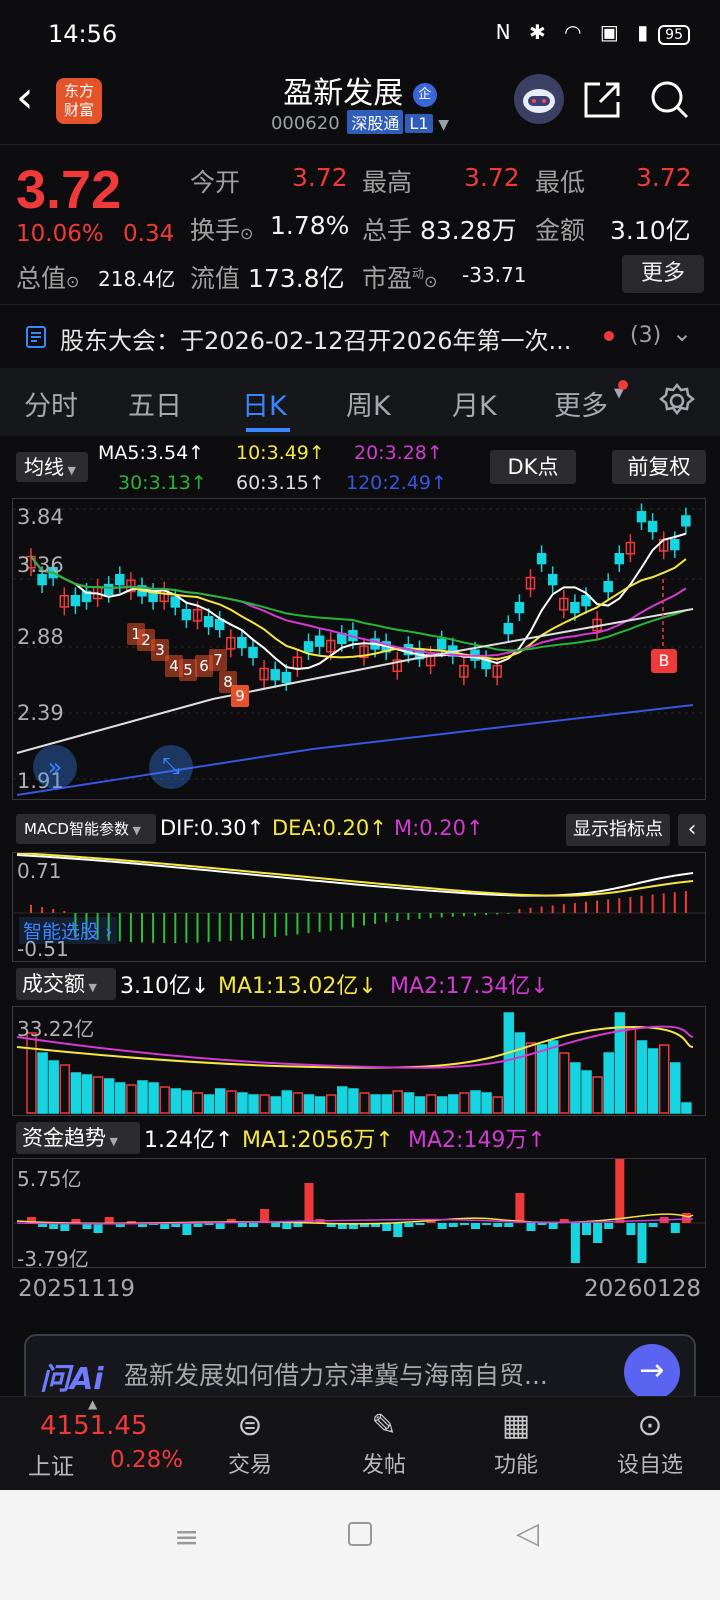  I want to click on macd-param-button: MACD智能参数 ▼, so click(86, 829).